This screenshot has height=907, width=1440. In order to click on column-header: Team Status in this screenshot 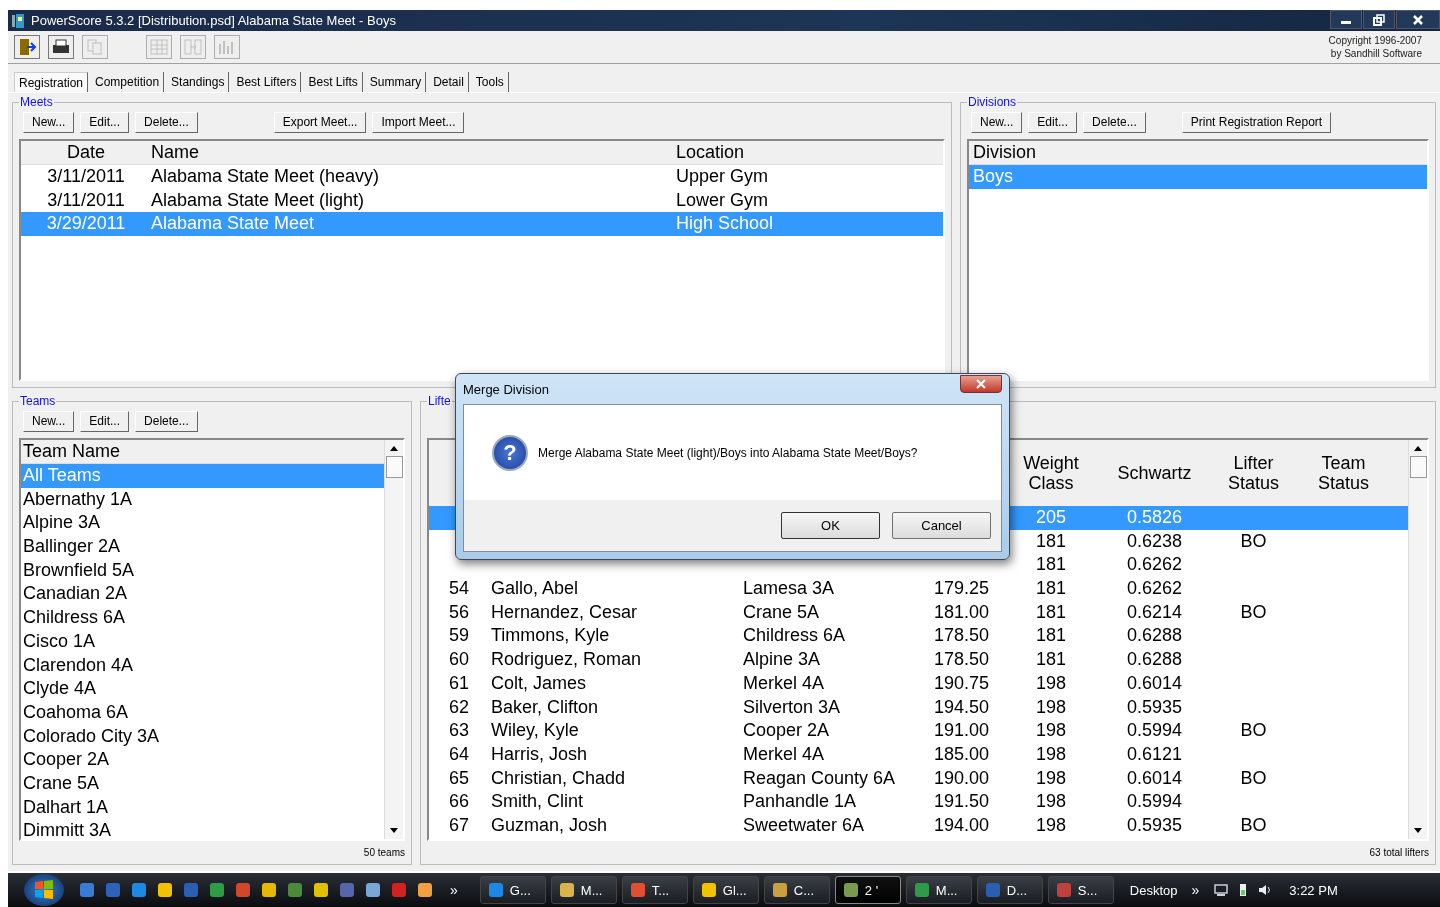, I will do `click(1343, 473)`.